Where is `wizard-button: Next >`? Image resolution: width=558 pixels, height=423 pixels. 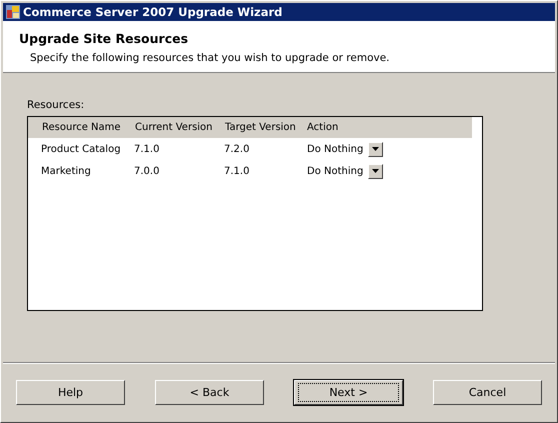 wizard-button: Next > is located at coordinates (348, 392).